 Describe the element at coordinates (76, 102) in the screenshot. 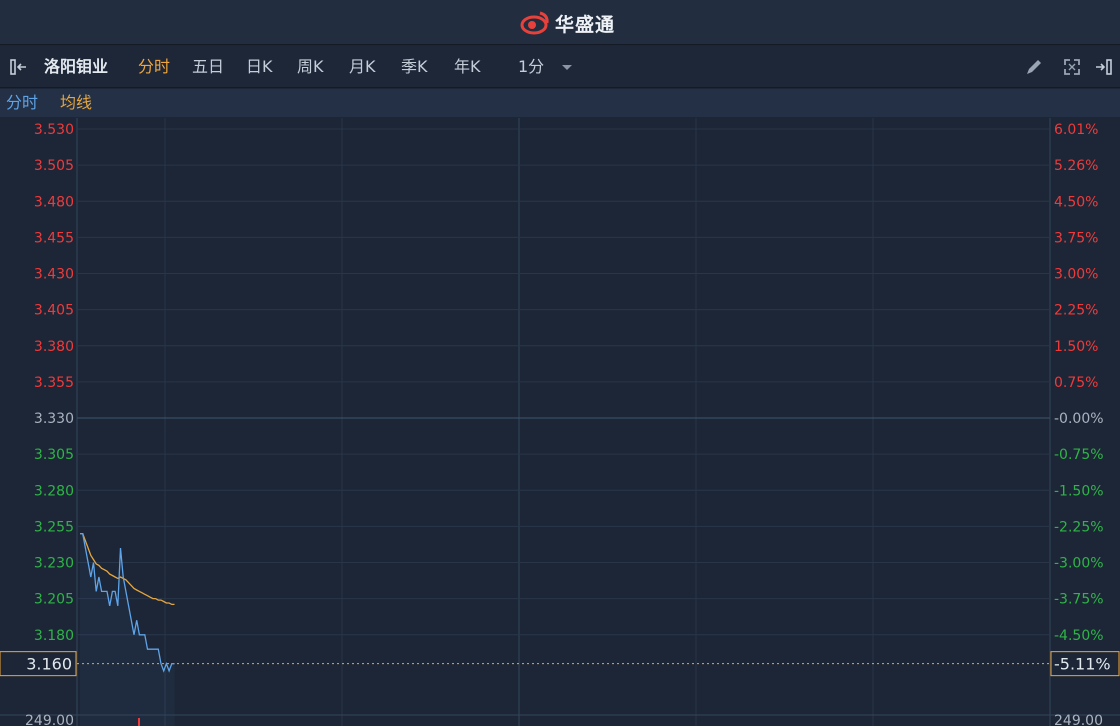

I see `legend-average-line: 均线` at that location.